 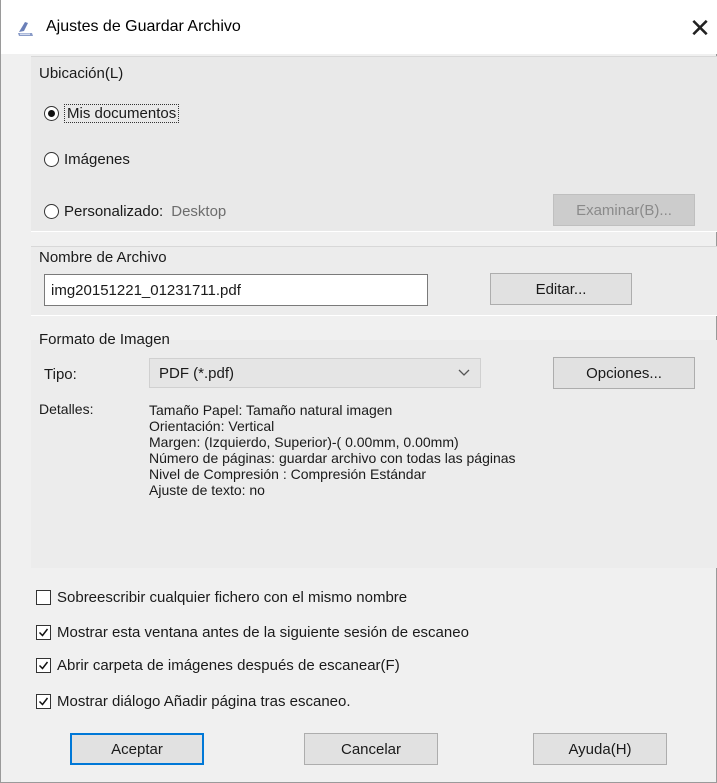 I want to click on location-label: Ubicación(L), so click(x=81, y=73).